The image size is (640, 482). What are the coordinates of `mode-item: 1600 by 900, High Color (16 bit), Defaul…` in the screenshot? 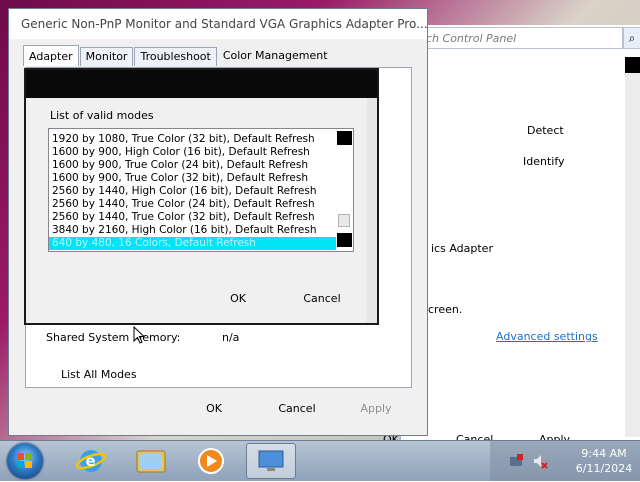 It's located at (201, 152).